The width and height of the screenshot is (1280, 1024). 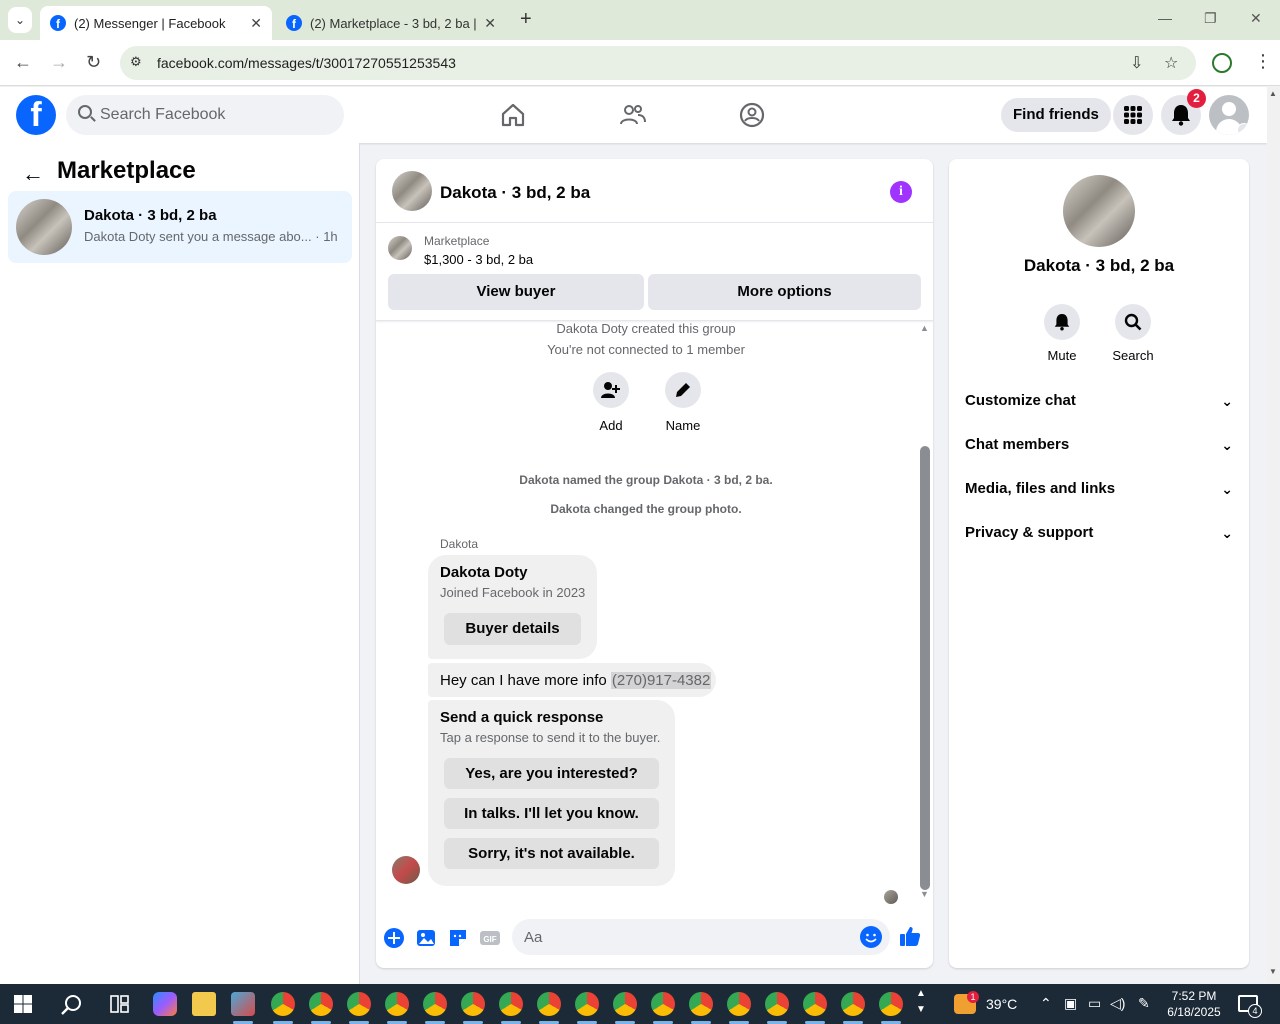 What do you see at coordinates (490, 938) in the screenshot?
I see `gif-icon: GIF` at bounding box center [490, 938].